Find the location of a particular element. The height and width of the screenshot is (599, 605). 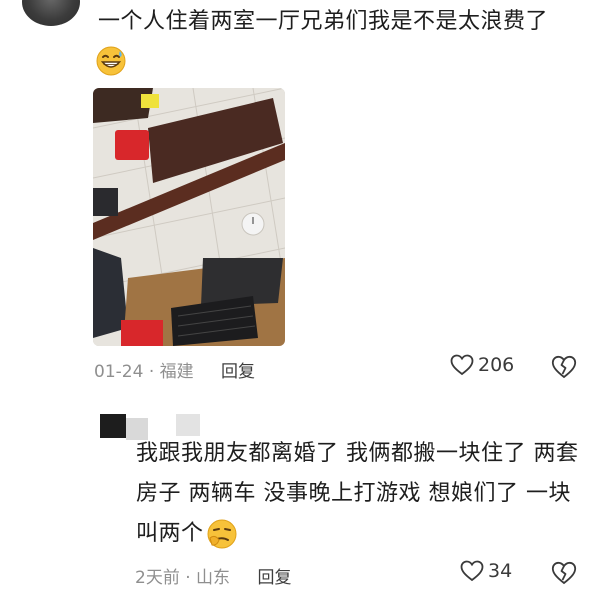

comment-date: 01-24 is located at coordinates (119, 372).